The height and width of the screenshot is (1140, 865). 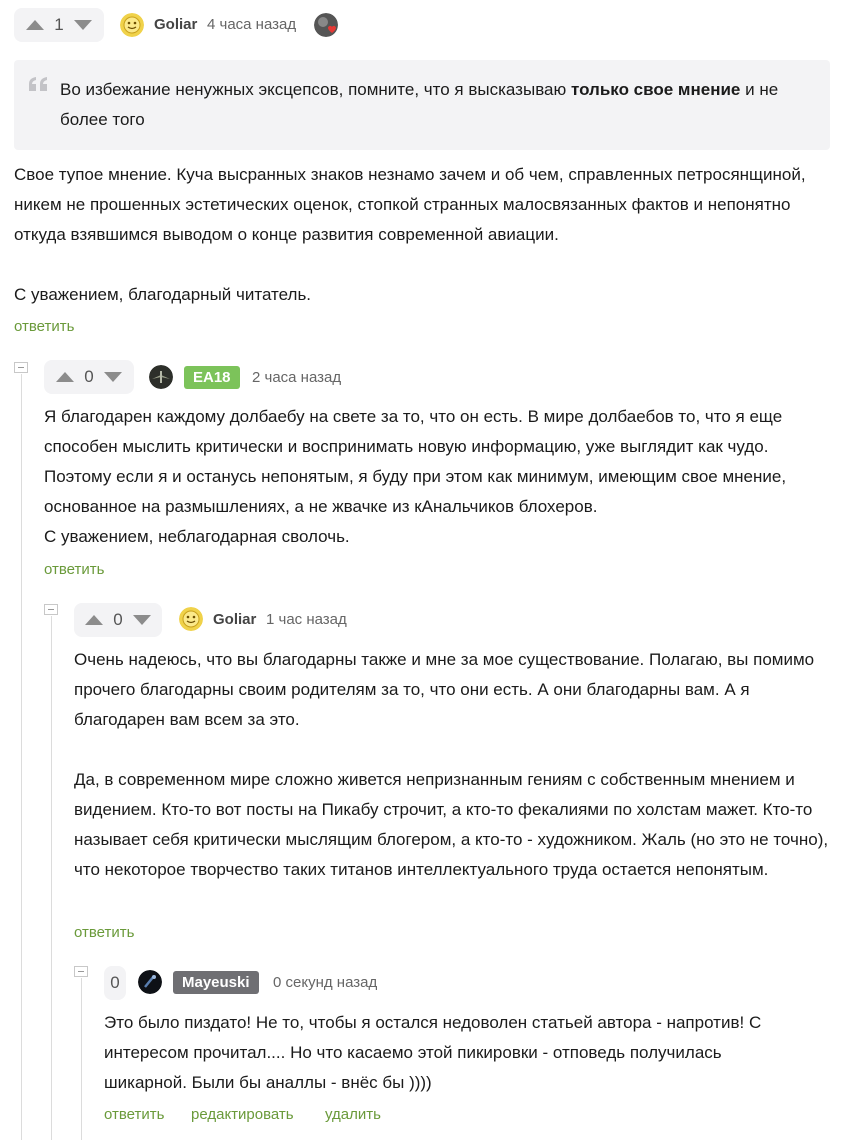 What do you see at coordinates (163, 294) in the screenshot?
I see `comment-paragraph: С уважением, благодарный читатель.` at bounding box center [163, 294].